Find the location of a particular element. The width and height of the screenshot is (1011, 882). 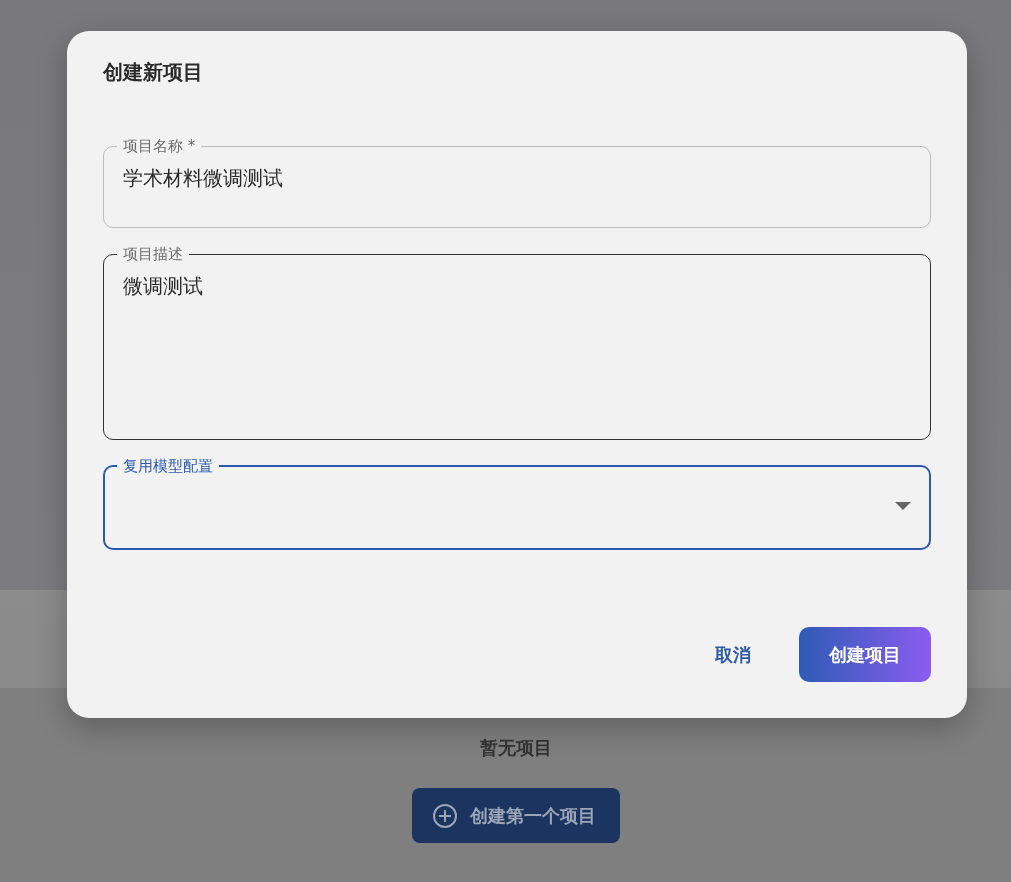

field-label: 项目描述 is located at coordinates (153, 254).